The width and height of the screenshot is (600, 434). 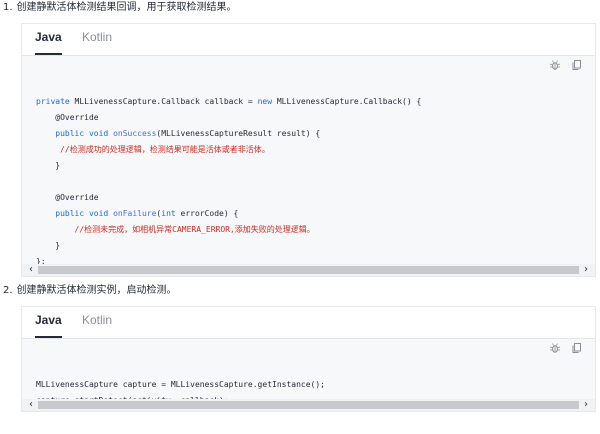 I want to click on code-line: public void onFailure(int errorCode) {, so click(x=137, y=214).